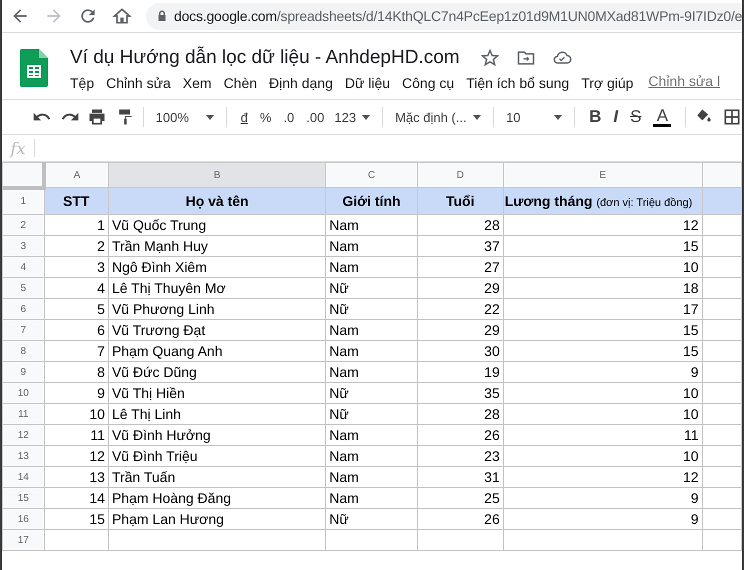  What do you see at coordinates (76, 351) in the screenshot?
I see `table-cell: 7` at bounding box center [76, 351].